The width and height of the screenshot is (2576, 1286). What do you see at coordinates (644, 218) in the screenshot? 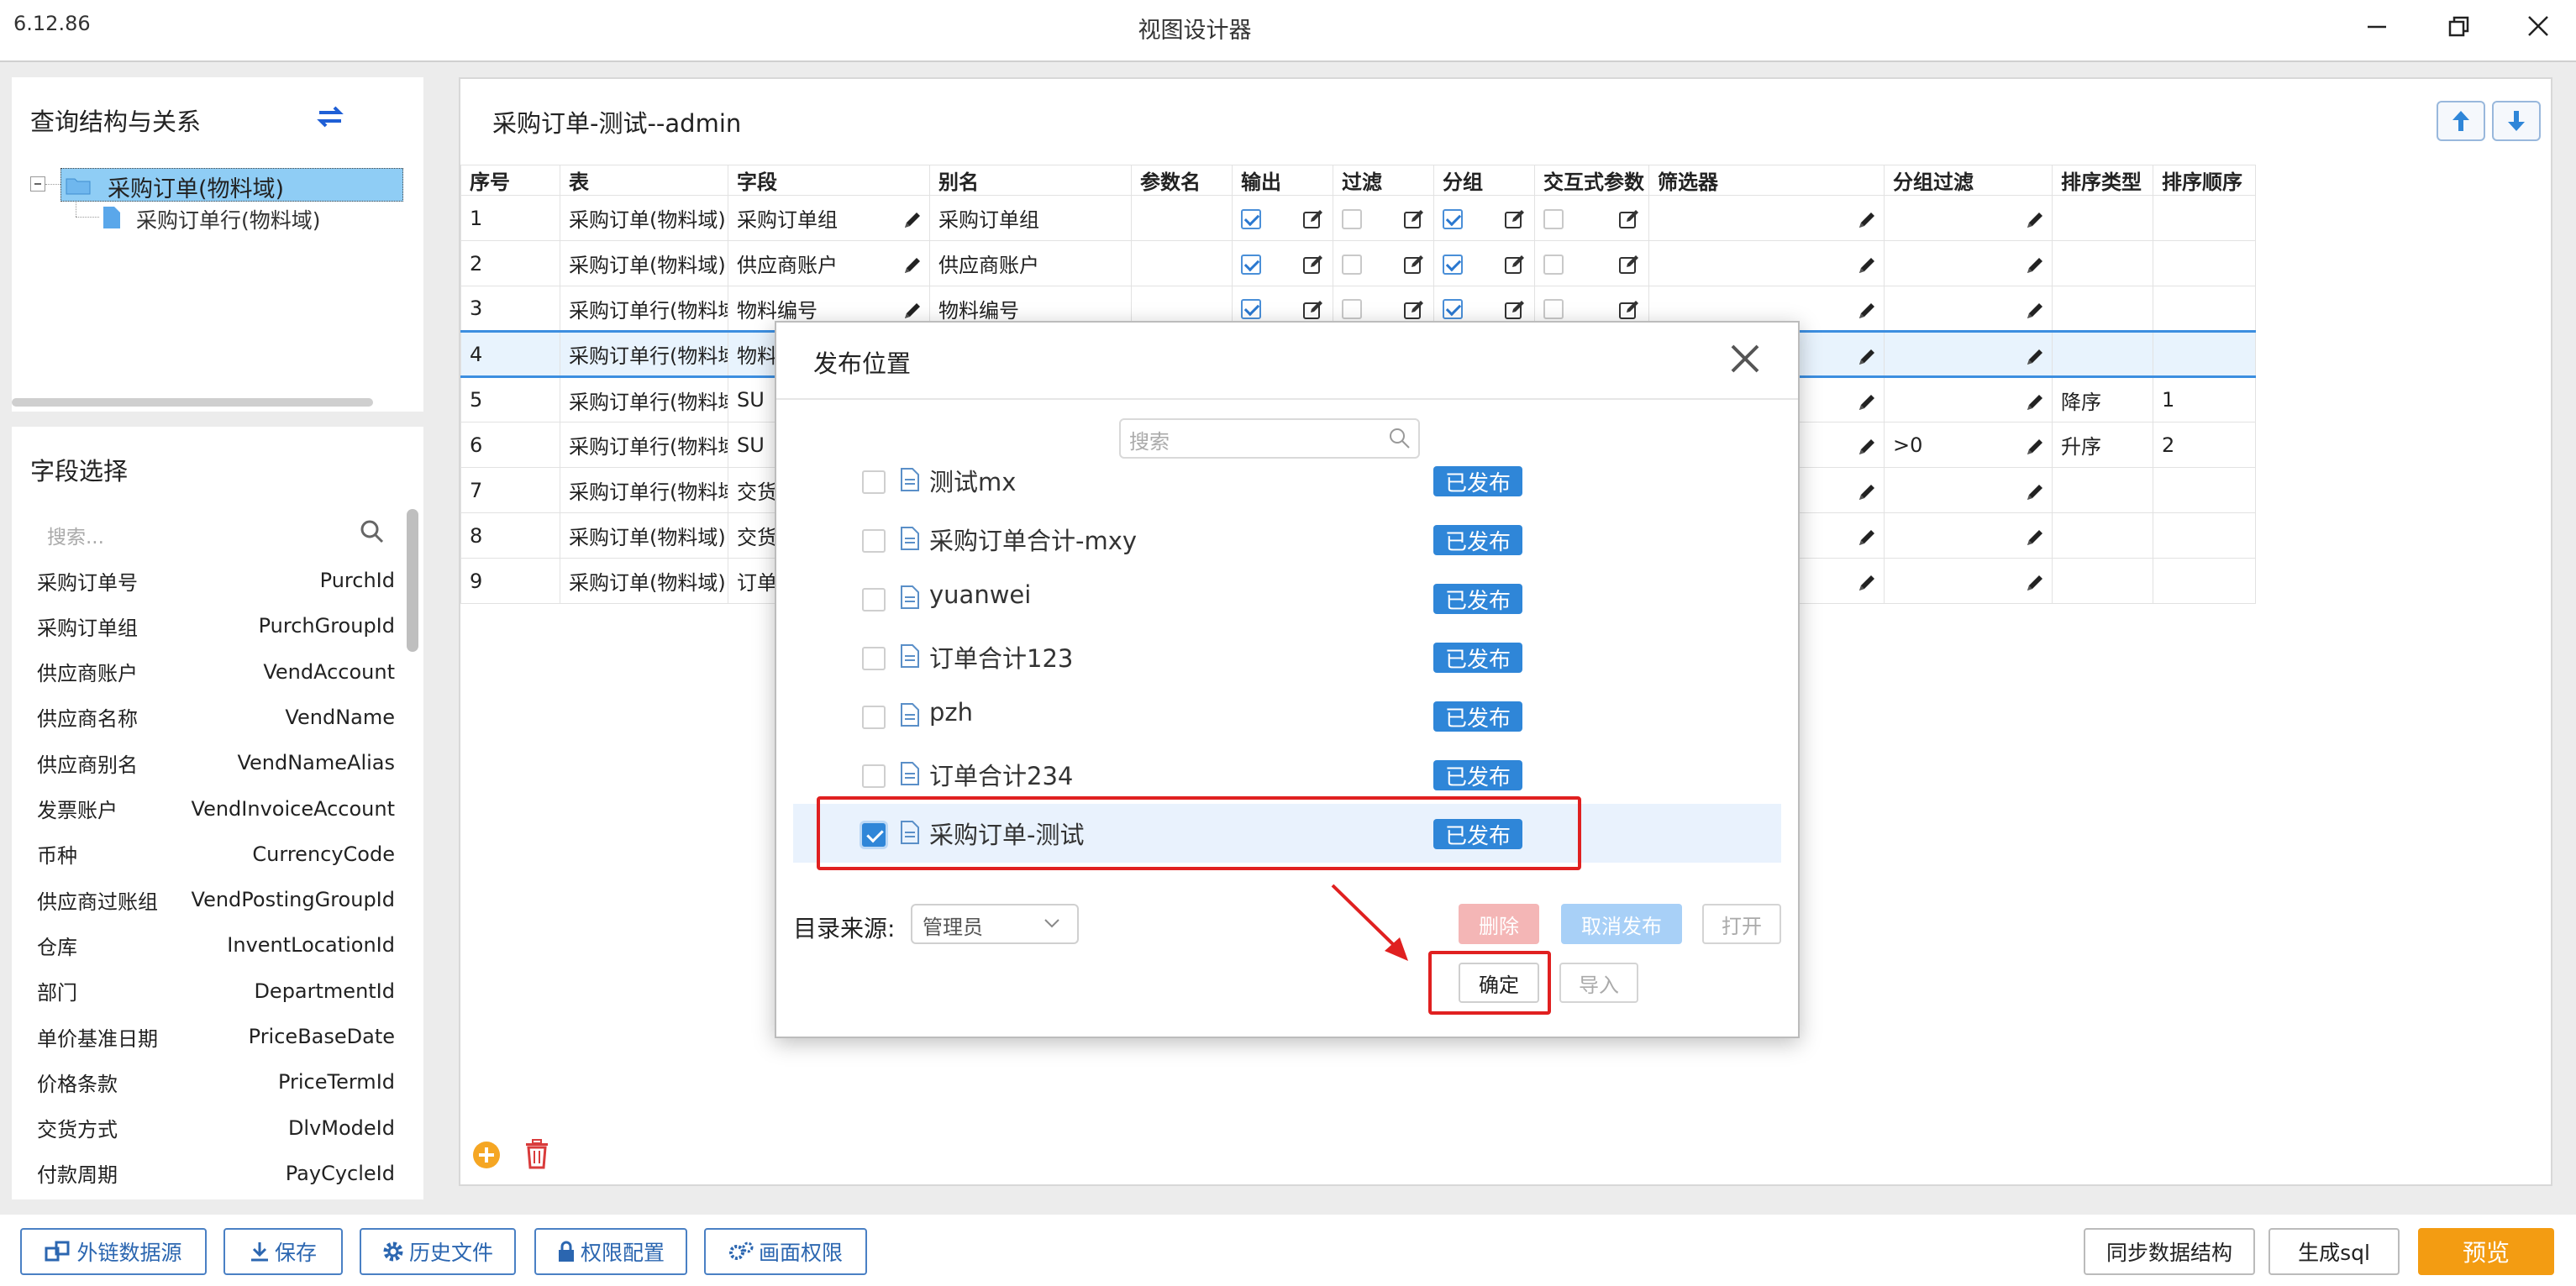
I see `row-table: 采购订单(物料域)` at bounding box center [644, 218].